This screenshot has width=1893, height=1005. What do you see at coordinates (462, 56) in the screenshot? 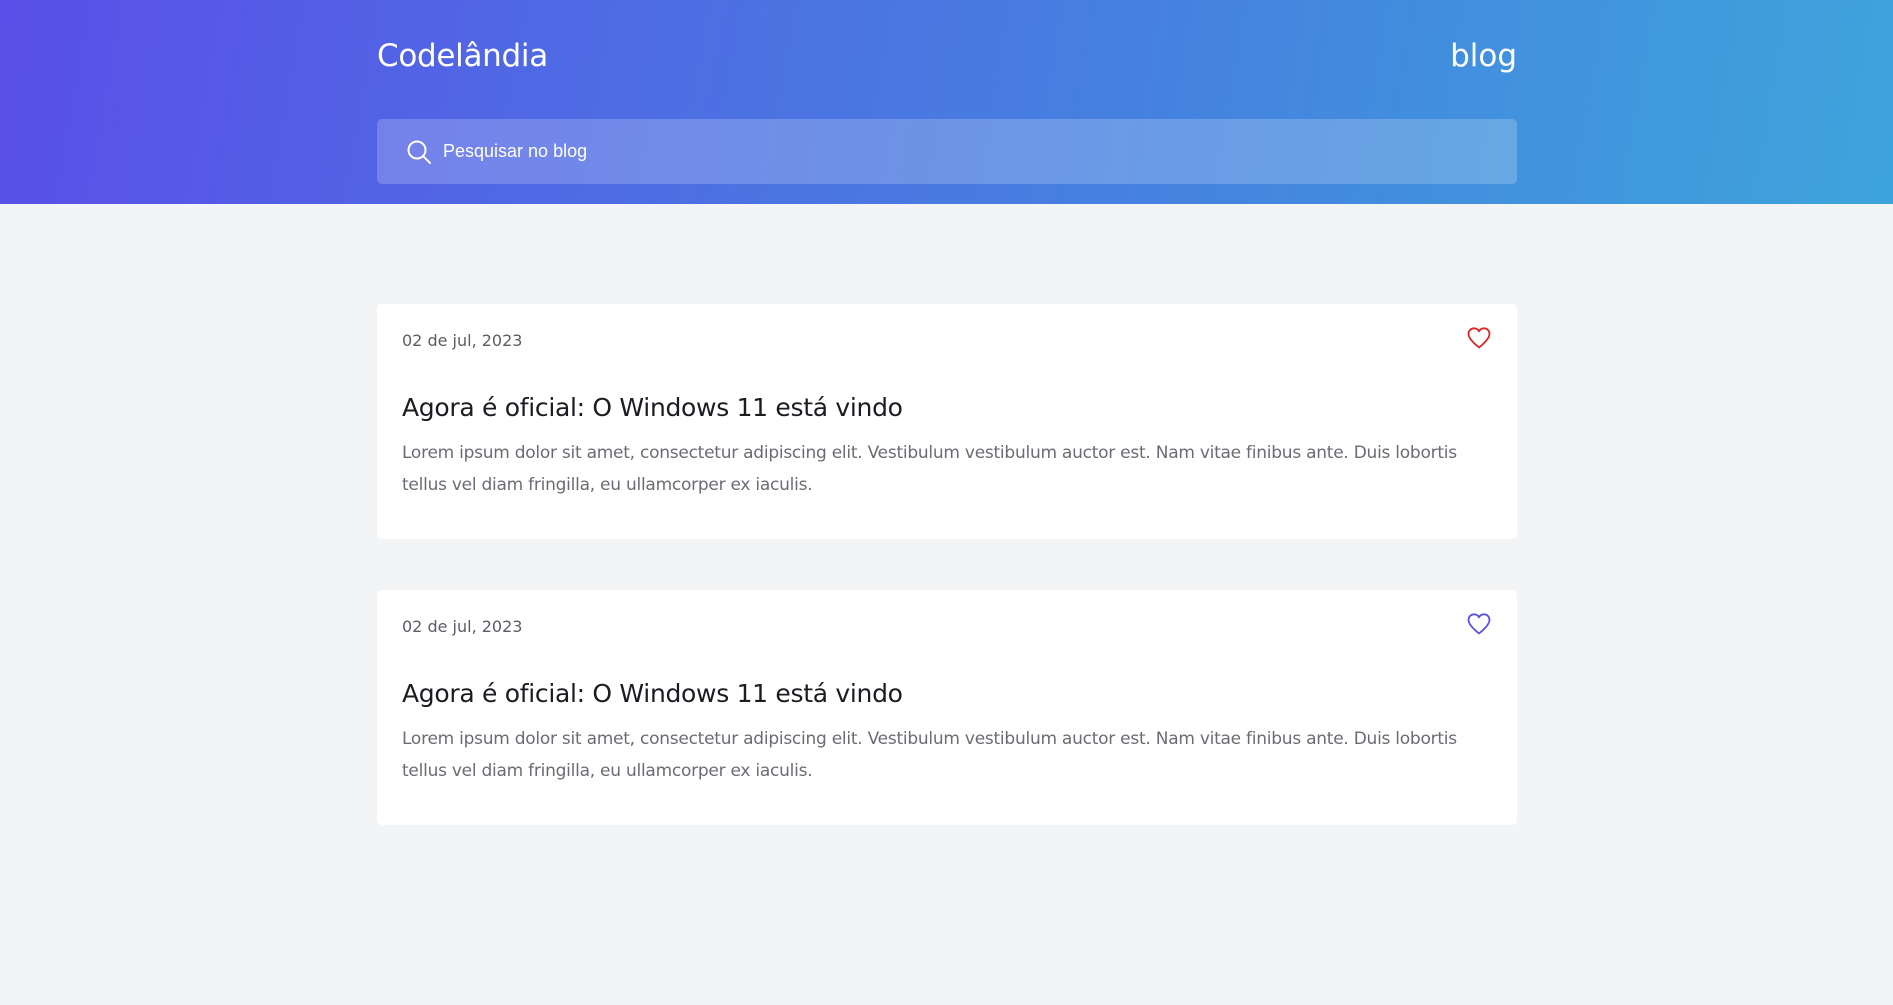
I see `brand-logo: Codelândia` at bounding box center [462, 56].